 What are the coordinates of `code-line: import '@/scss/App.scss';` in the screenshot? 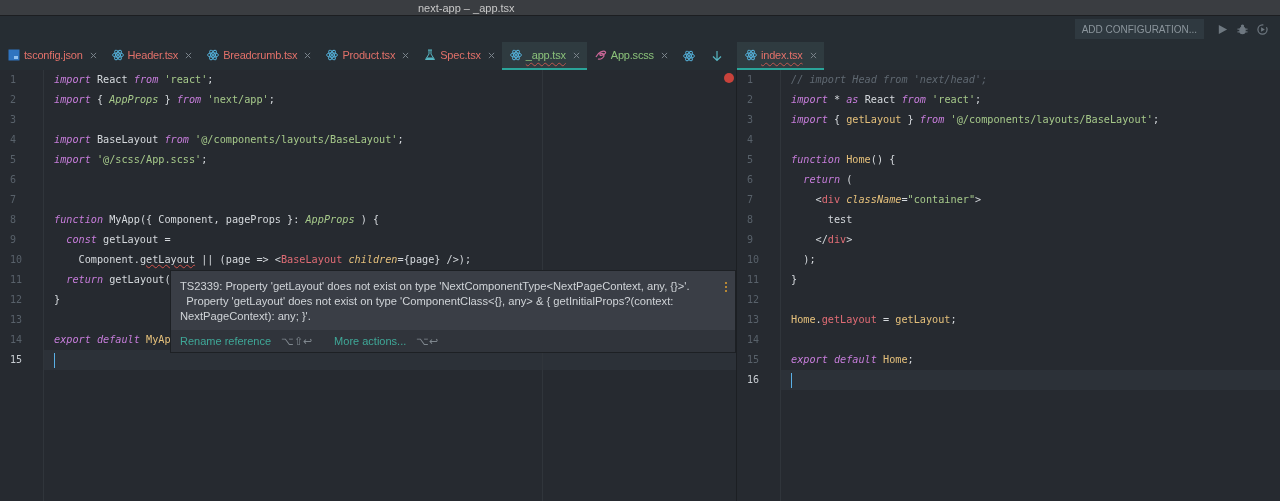 It's located at (131, 160).